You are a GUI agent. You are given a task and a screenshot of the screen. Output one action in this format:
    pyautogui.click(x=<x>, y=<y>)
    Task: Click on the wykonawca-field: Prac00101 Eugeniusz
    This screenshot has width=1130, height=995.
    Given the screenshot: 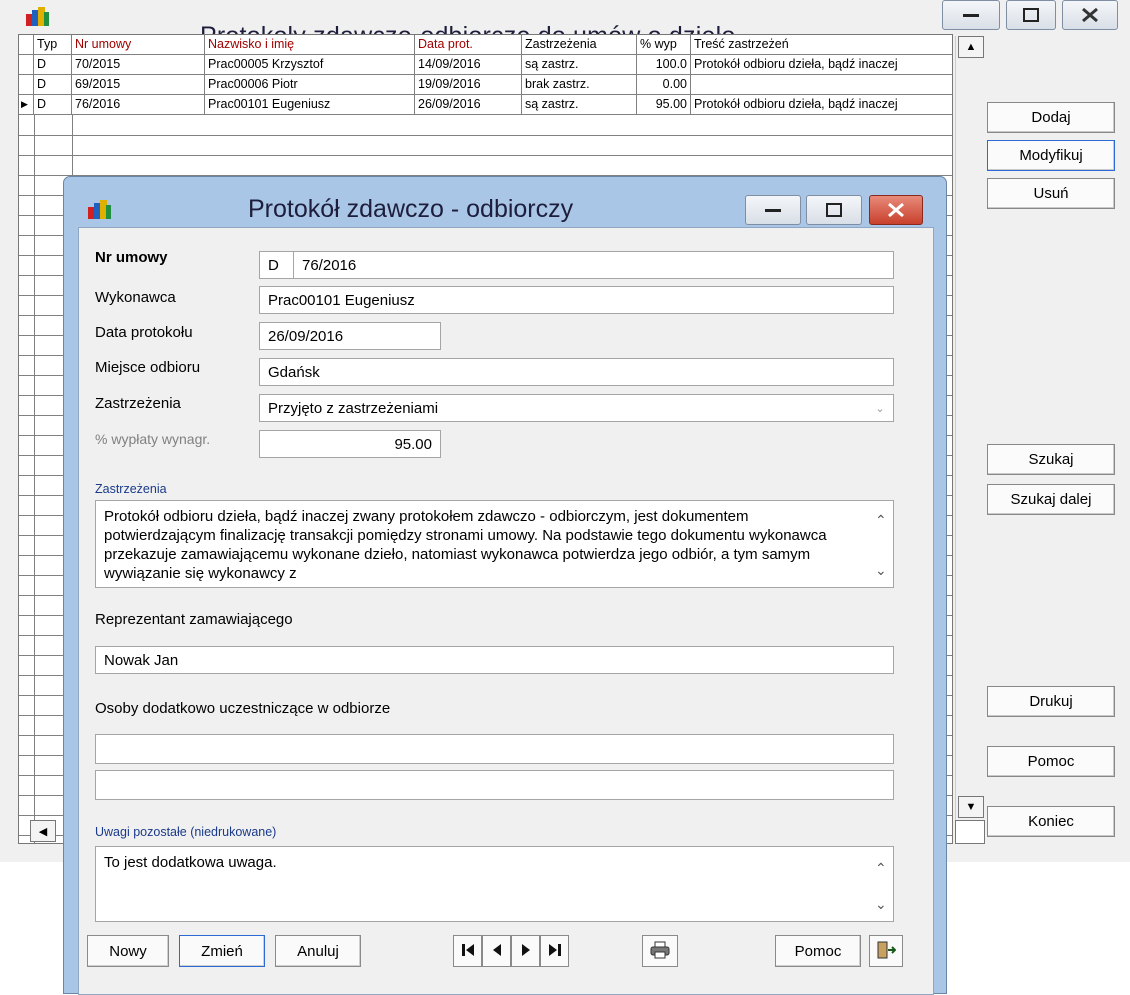 What is the action you would take?
    pyautogui.click(x=576, y=300)
    